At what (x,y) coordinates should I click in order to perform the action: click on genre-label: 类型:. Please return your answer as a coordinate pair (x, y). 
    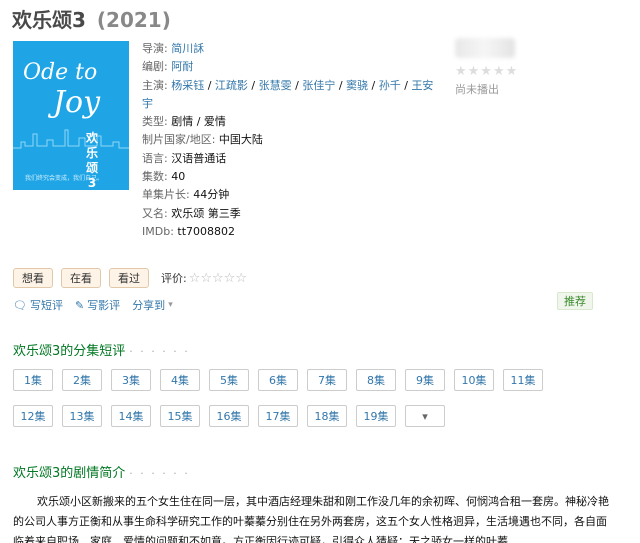
    Looking at the image, I should click on (155, 122).